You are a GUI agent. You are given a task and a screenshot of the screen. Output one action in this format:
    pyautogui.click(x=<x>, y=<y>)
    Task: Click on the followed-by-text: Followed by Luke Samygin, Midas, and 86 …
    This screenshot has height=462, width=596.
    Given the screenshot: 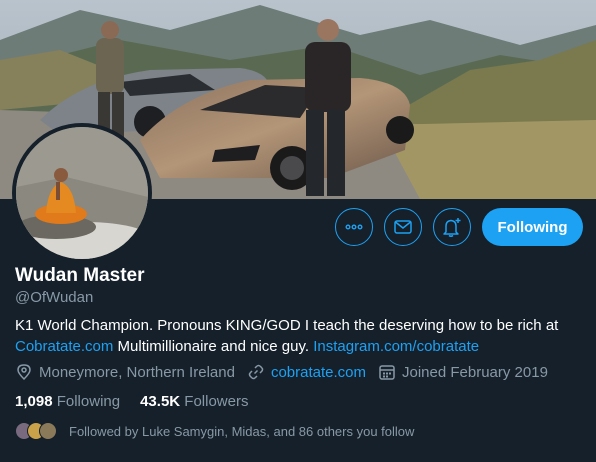 What is the action you would take?
    pyautogui.click(x=242, y=431)
    